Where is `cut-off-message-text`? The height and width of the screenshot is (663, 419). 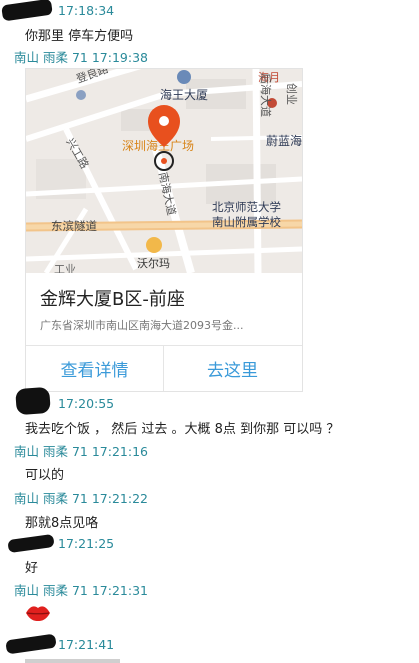
cut-off-message-text is located at coordinates (72, 661).